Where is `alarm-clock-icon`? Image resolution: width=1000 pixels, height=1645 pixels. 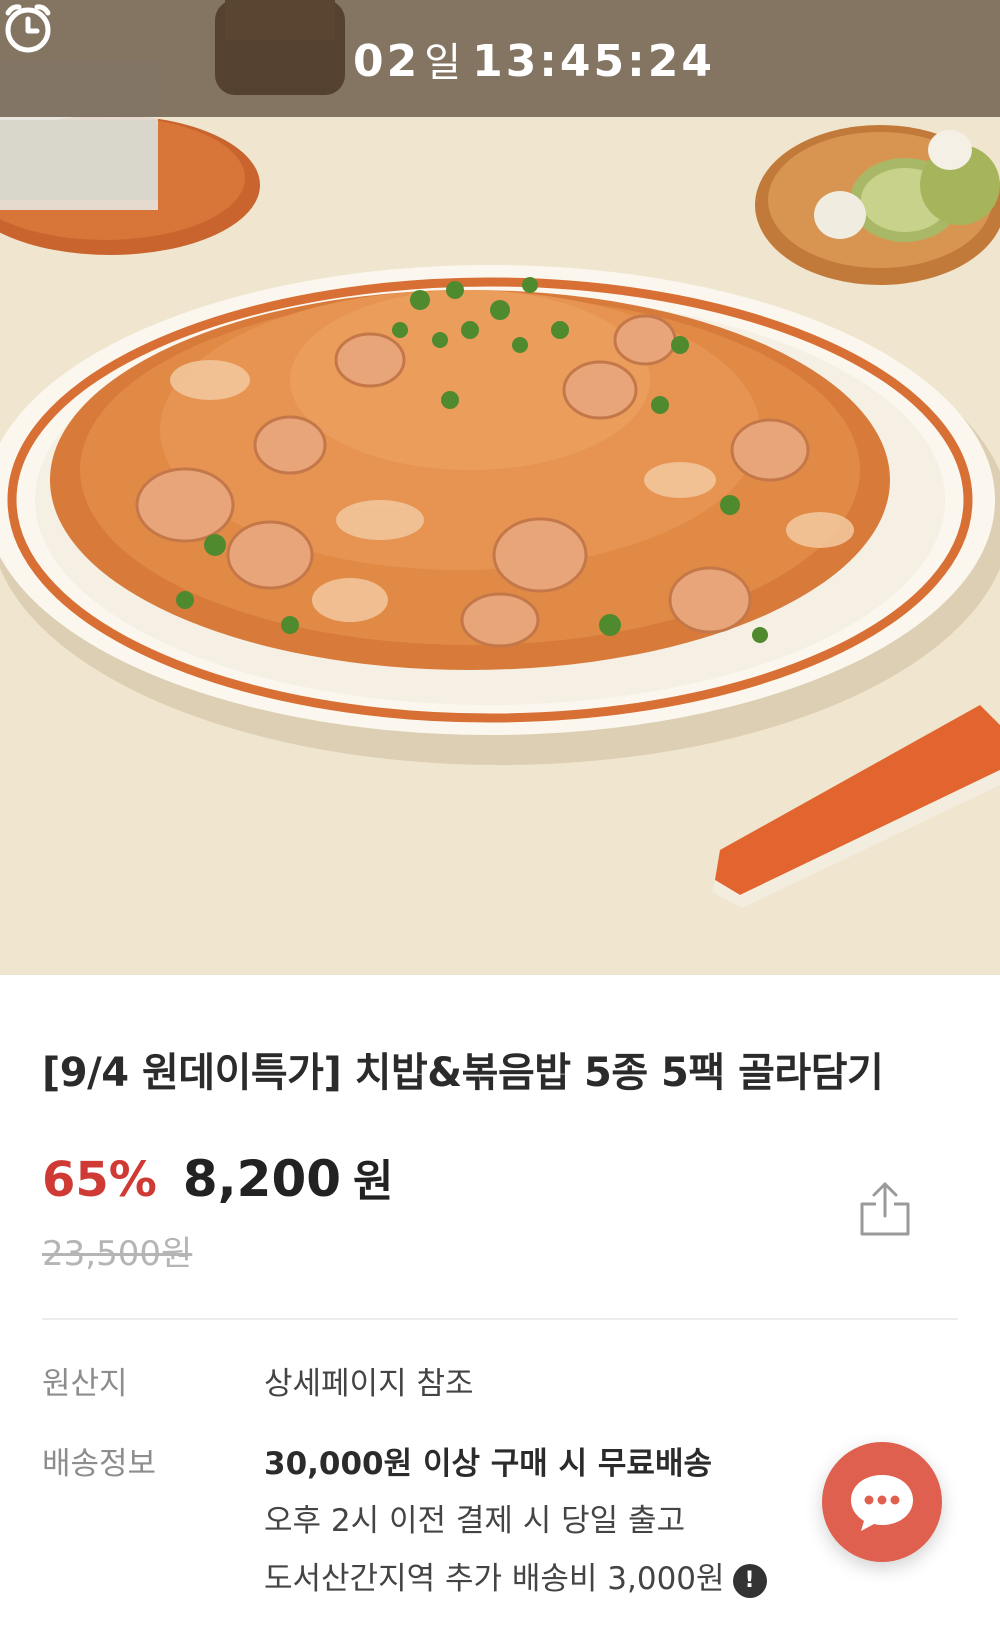
alarm-clock-icon is located at coordinates (173, 45).